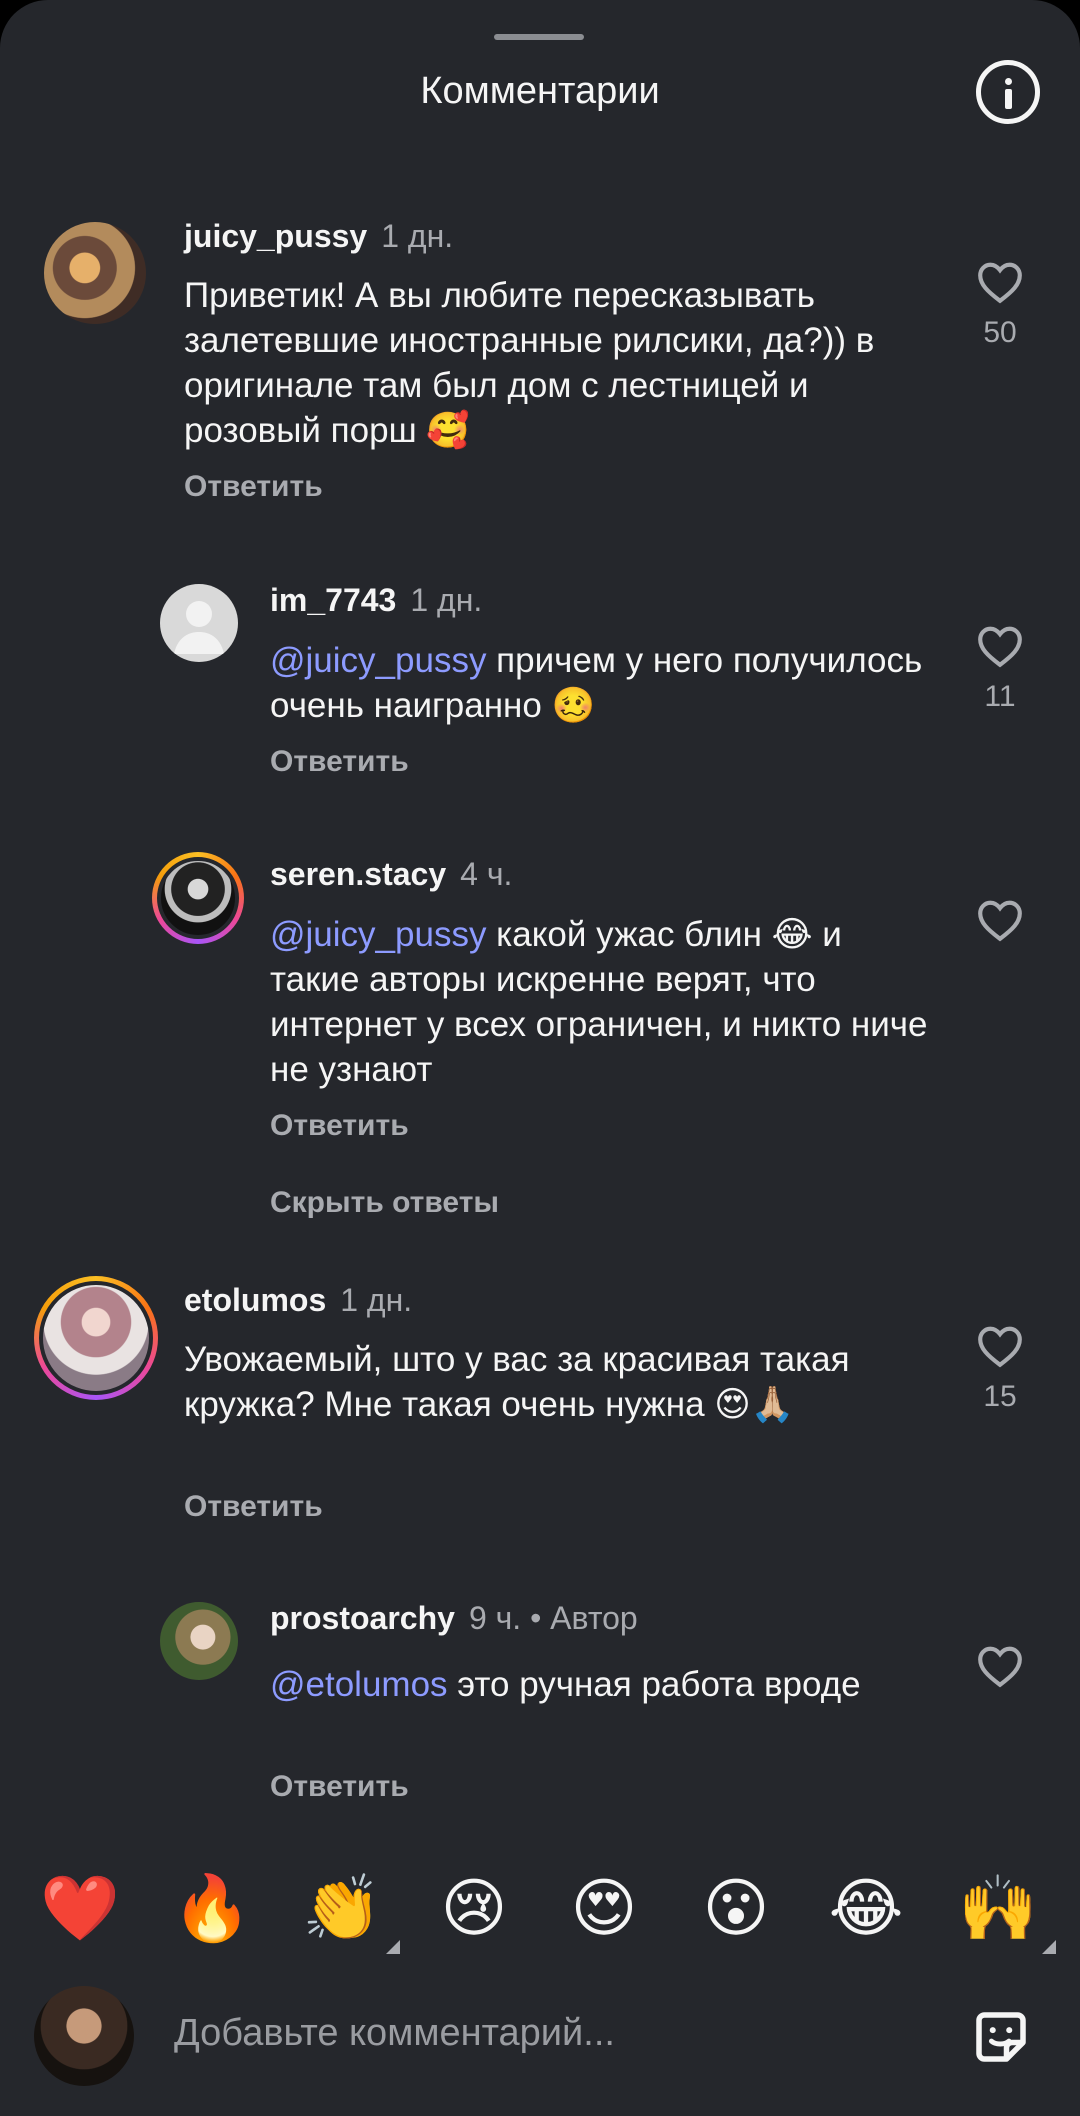 This screenshot has height=2116, width=1080. Describe the element at coordinates (540, 91) in the screenshot. I see `sheet-title: Комментарии` at that location.